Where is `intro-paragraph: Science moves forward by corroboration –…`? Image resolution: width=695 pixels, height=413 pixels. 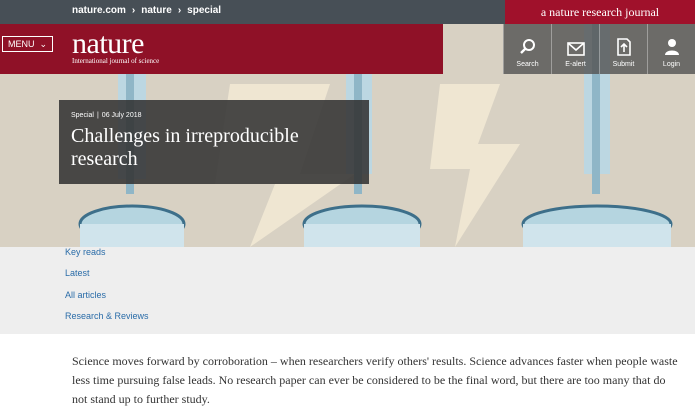
intro-paragraph: Science moves forward by corroboration –… is located at coordinates (375, 380).